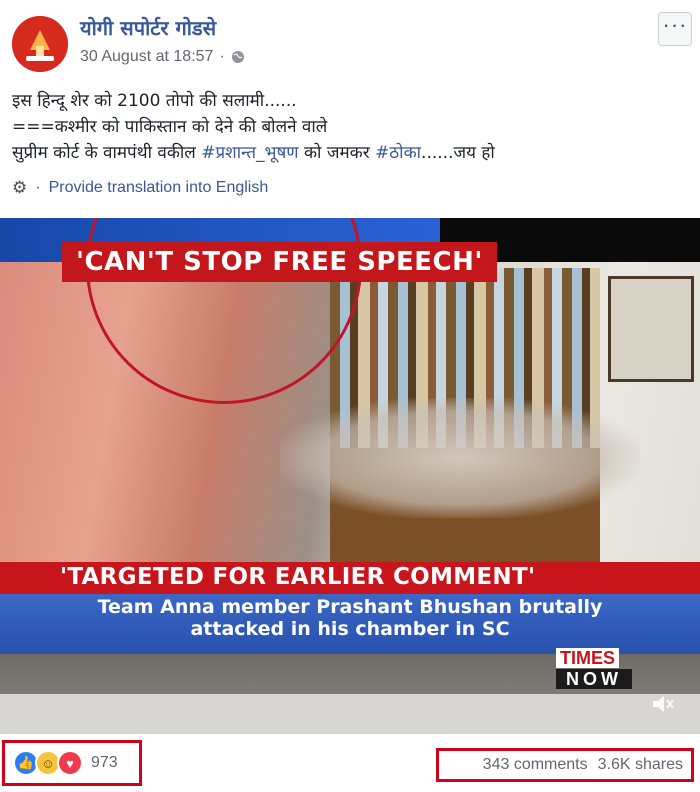 This screenshot has height=792, width=700. What do you see at coordinates (640, 765) in the screenshot?
I see `shares-count-link: 3.6K shares` at bounding box center [640, 765].